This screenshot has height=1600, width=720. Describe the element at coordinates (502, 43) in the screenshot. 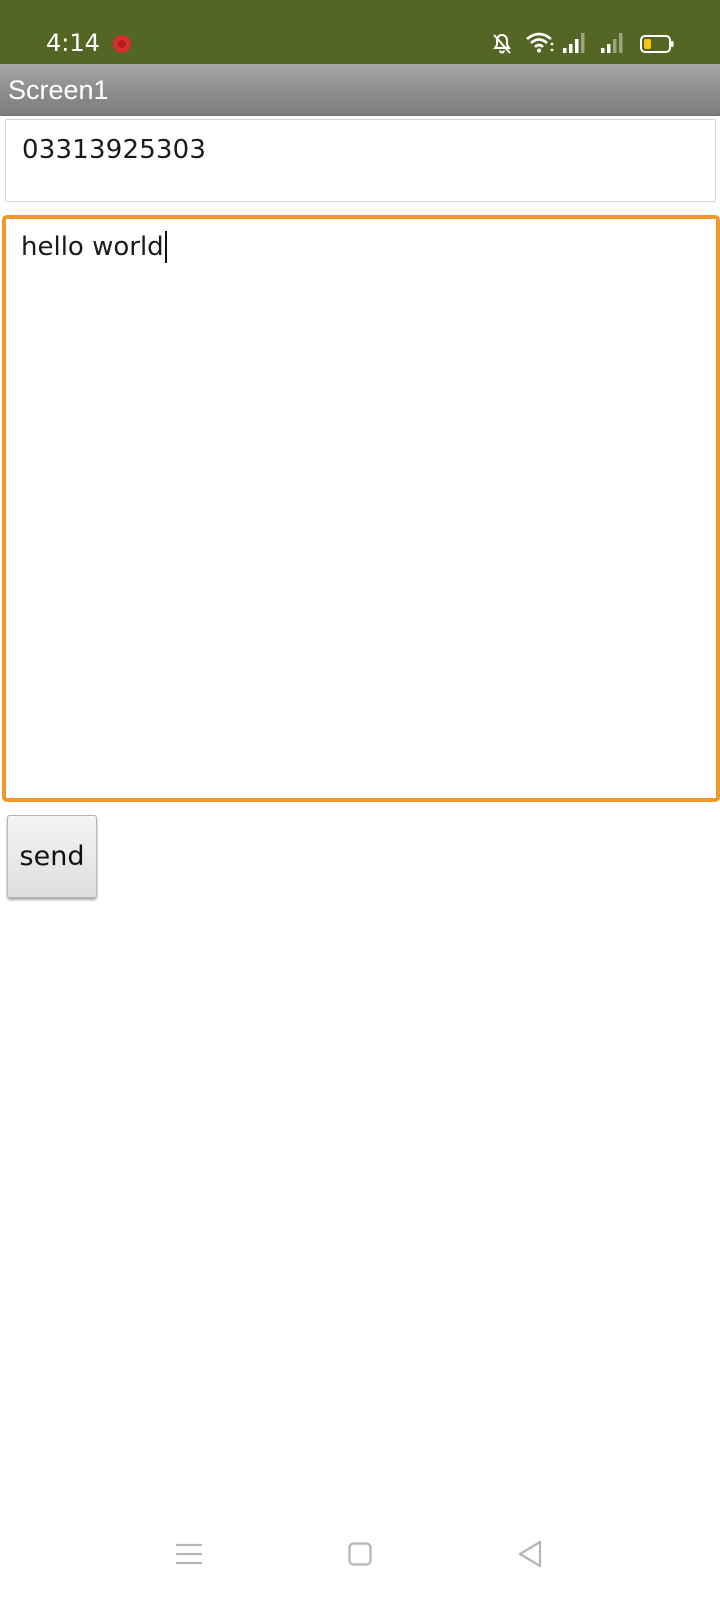

I see `notifications-muted-icon` at that location.